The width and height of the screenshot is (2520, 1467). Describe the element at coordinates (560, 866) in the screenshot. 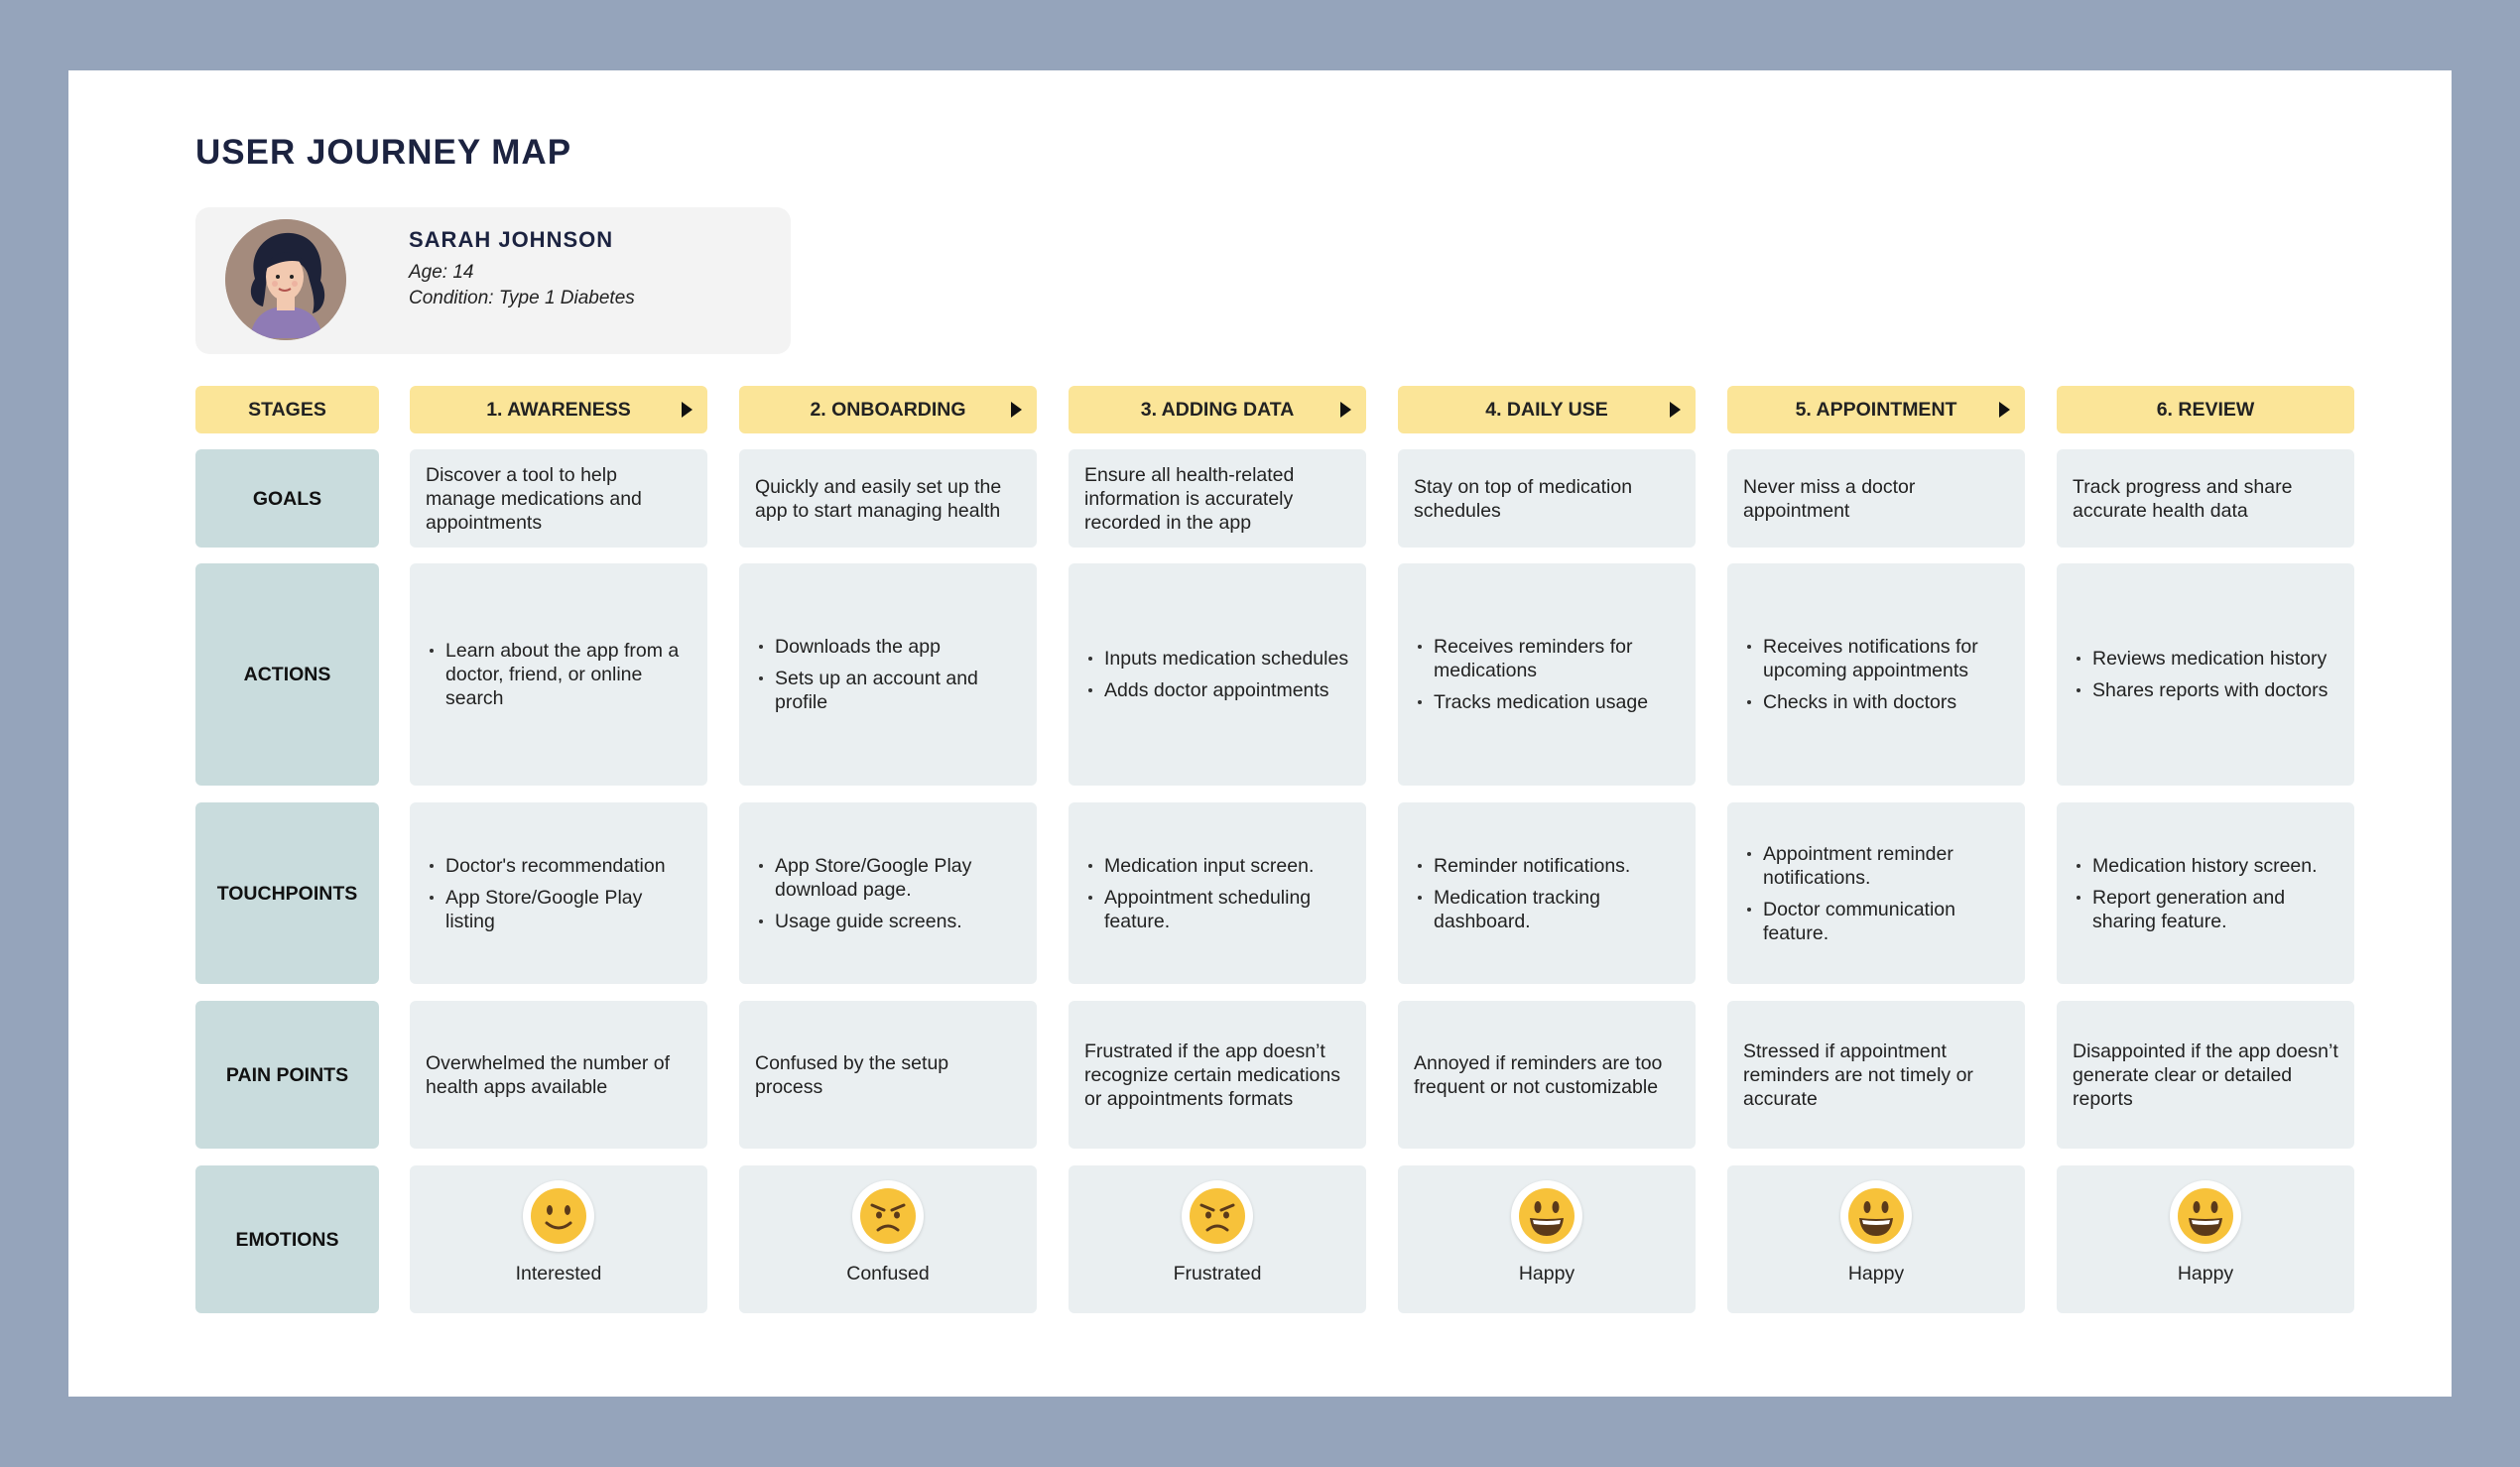

I see `list-item: Doctor's recommendation` at that location.